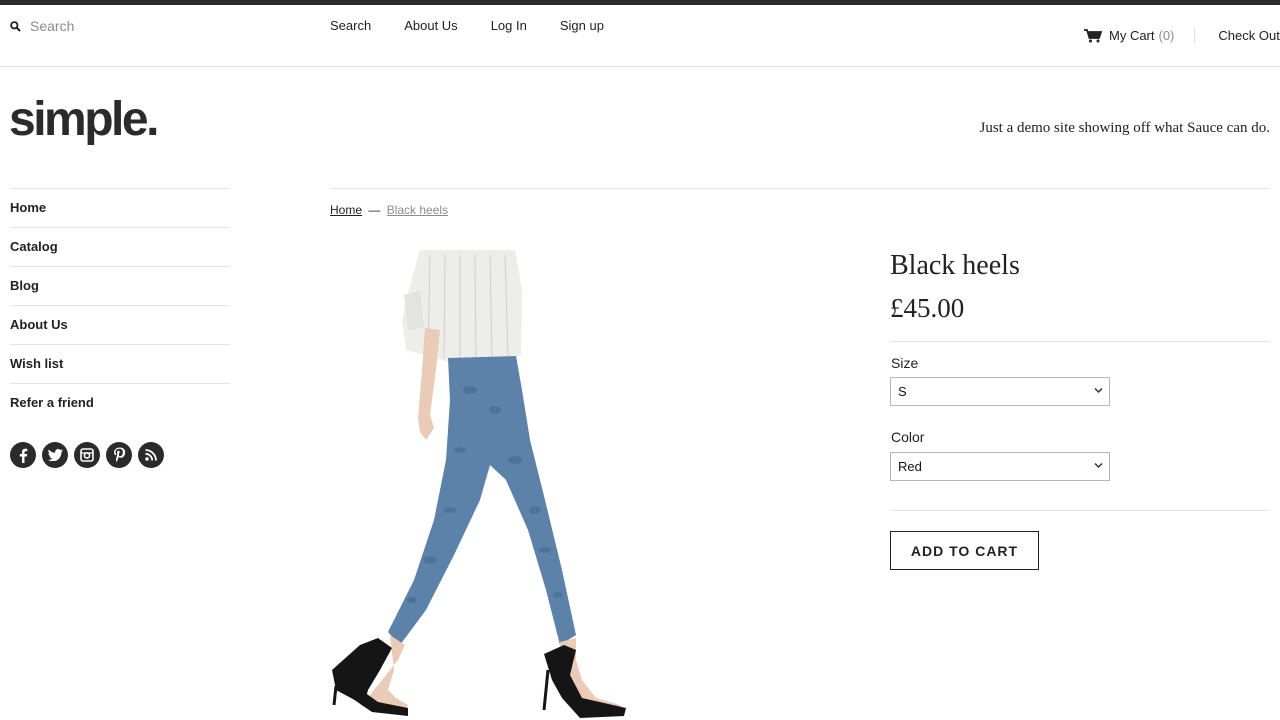 This screenshot has width=1280, height=720. Describe the element at coordinates (15, 26) in the screenshot. I see `search-icon` at that location.